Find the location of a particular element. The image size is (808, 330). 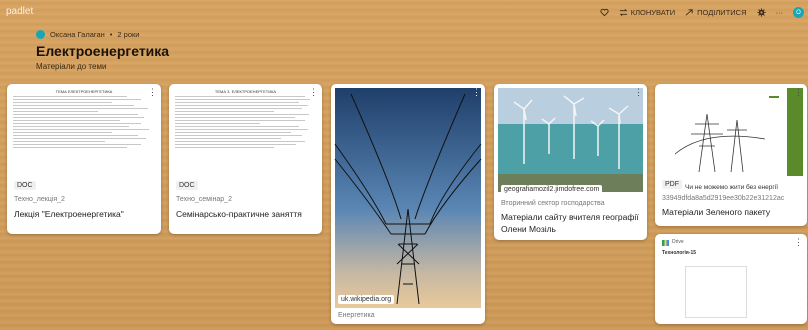

gear-icon is located at coordinates (761, 12).